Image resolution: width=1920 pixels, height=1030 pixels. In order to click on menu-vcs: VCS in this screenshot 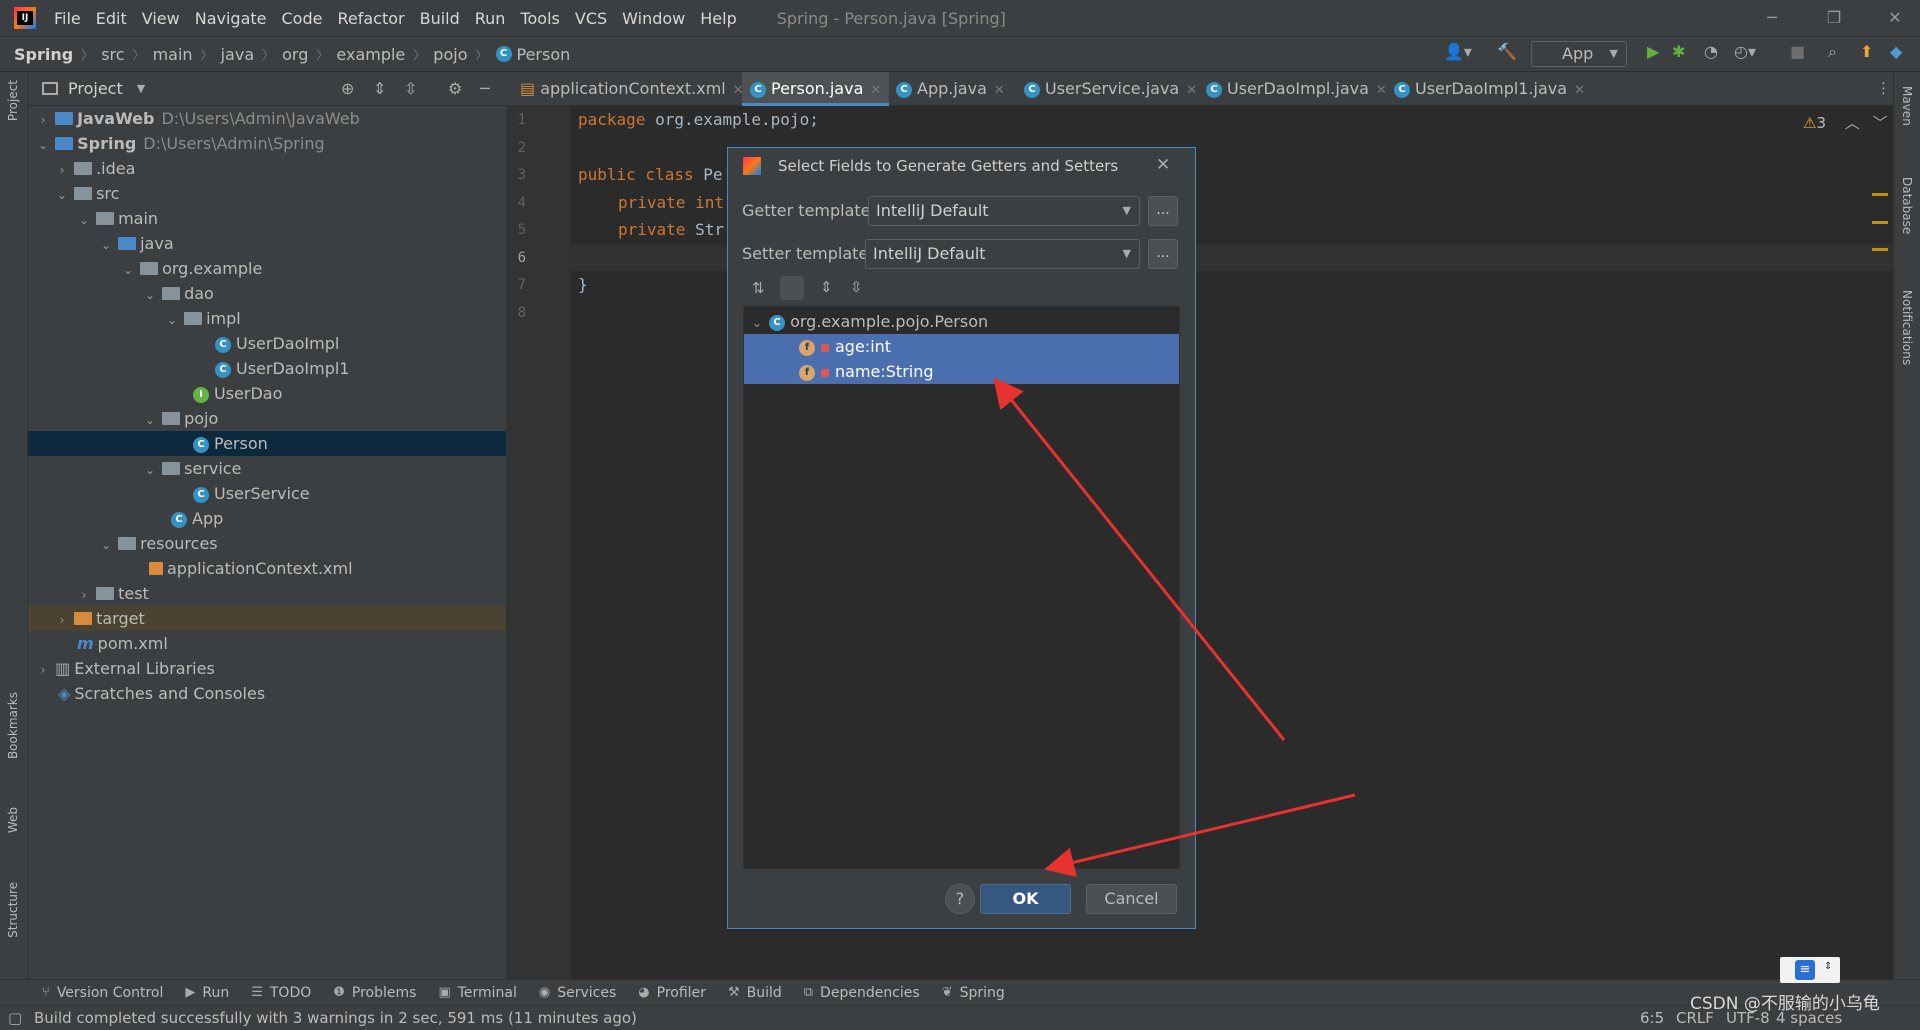, I will do `click(591, 18)`.